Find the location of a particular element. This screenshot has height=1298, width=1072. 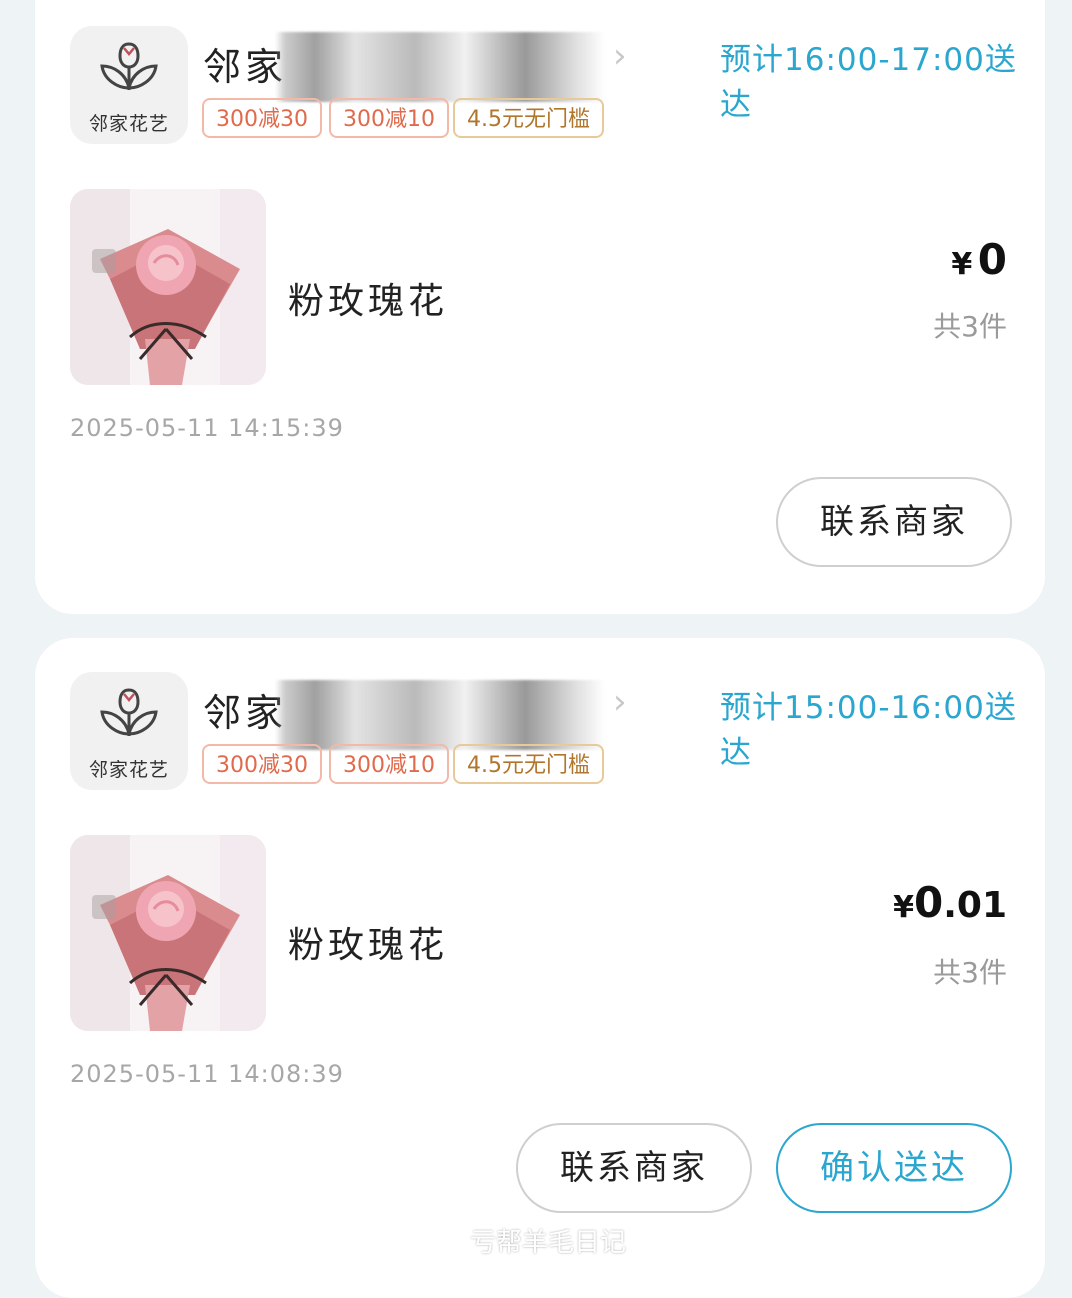

confirm-delivery-button: 确认送达 is located at coordinates (894, 1168).